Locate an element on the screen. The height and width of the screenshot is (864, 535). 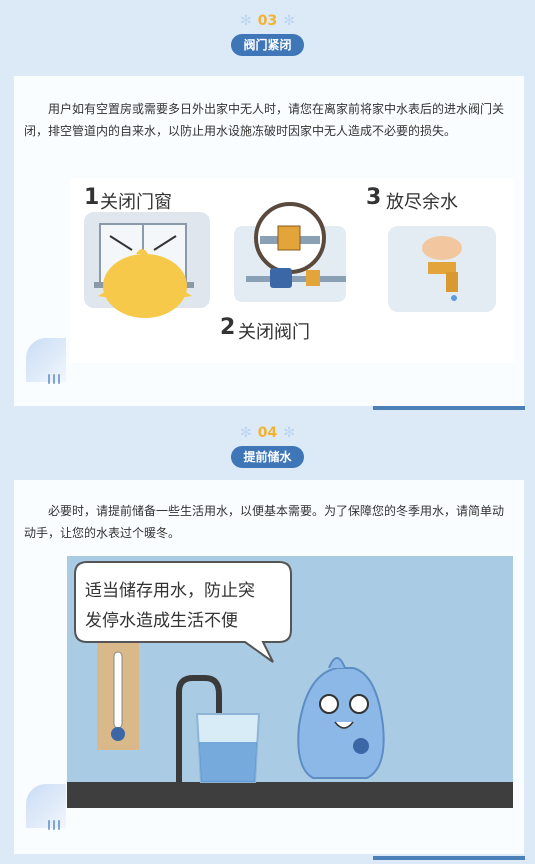
step-3-label: 放尽余水 is located at coordinates (422, 202).